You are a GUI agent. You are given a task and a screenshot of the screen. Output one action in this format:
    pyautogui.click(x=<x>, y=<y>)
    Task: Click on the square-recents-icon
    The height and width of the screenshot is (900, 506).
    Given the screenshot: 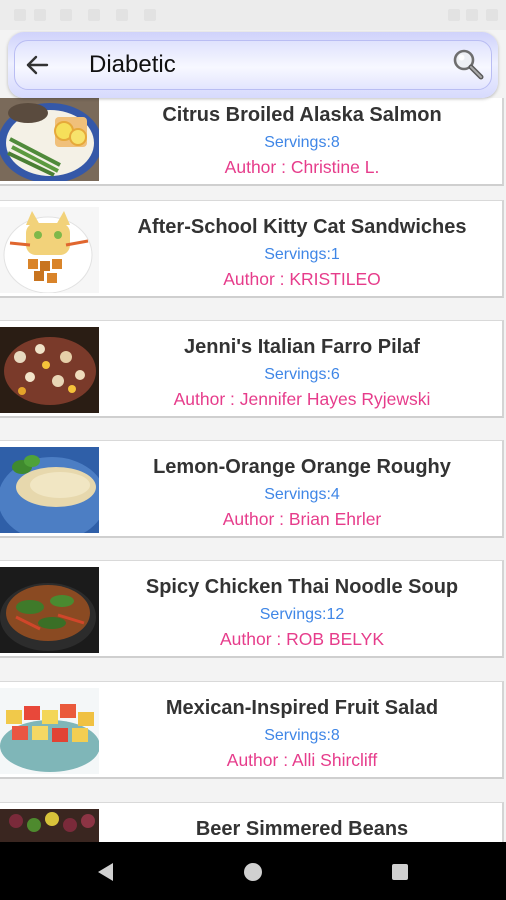 What is the action you would take?
    pyautogui.click(x=400, y=872)
    